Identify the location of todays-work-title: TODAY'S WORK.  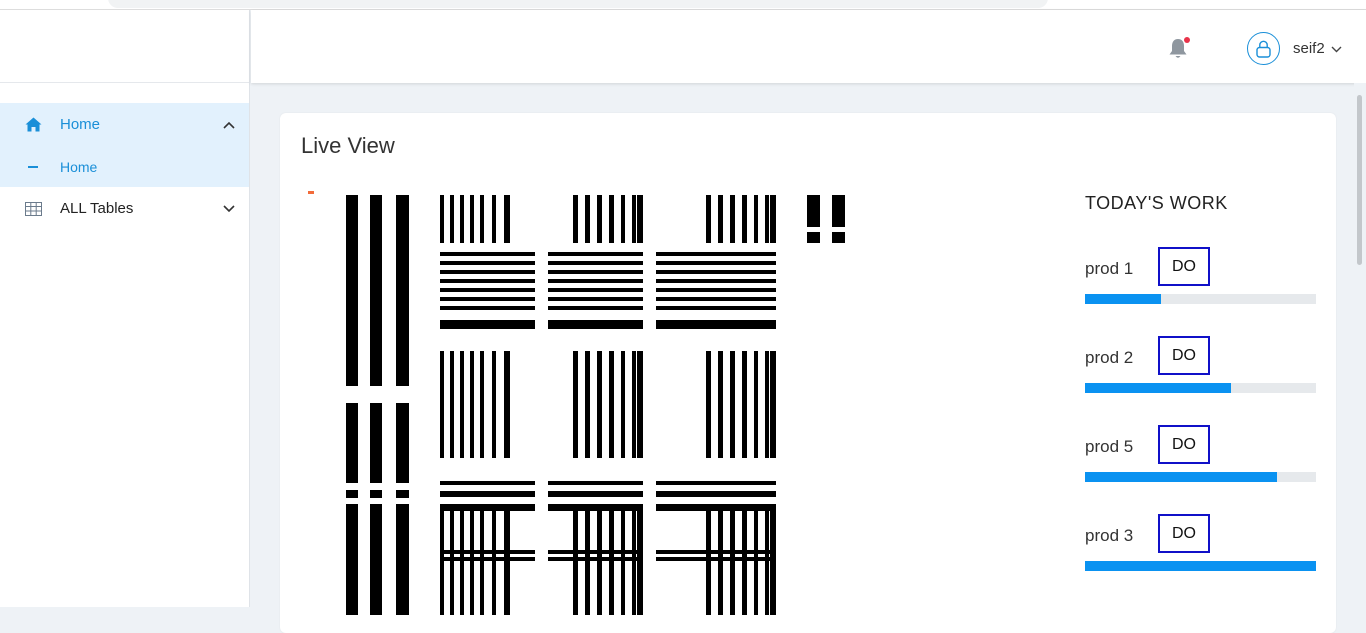
(1156, 203).